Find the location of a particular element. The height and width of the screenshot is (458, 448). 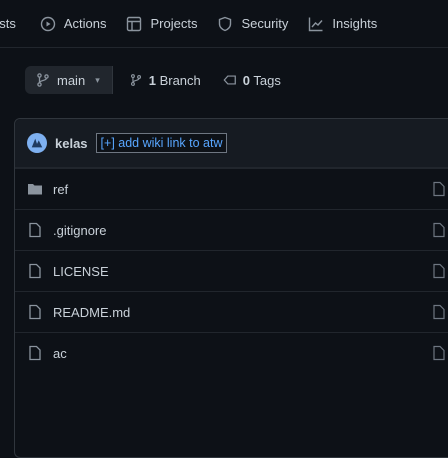

shield-icon is located at coordinates (225, 24).